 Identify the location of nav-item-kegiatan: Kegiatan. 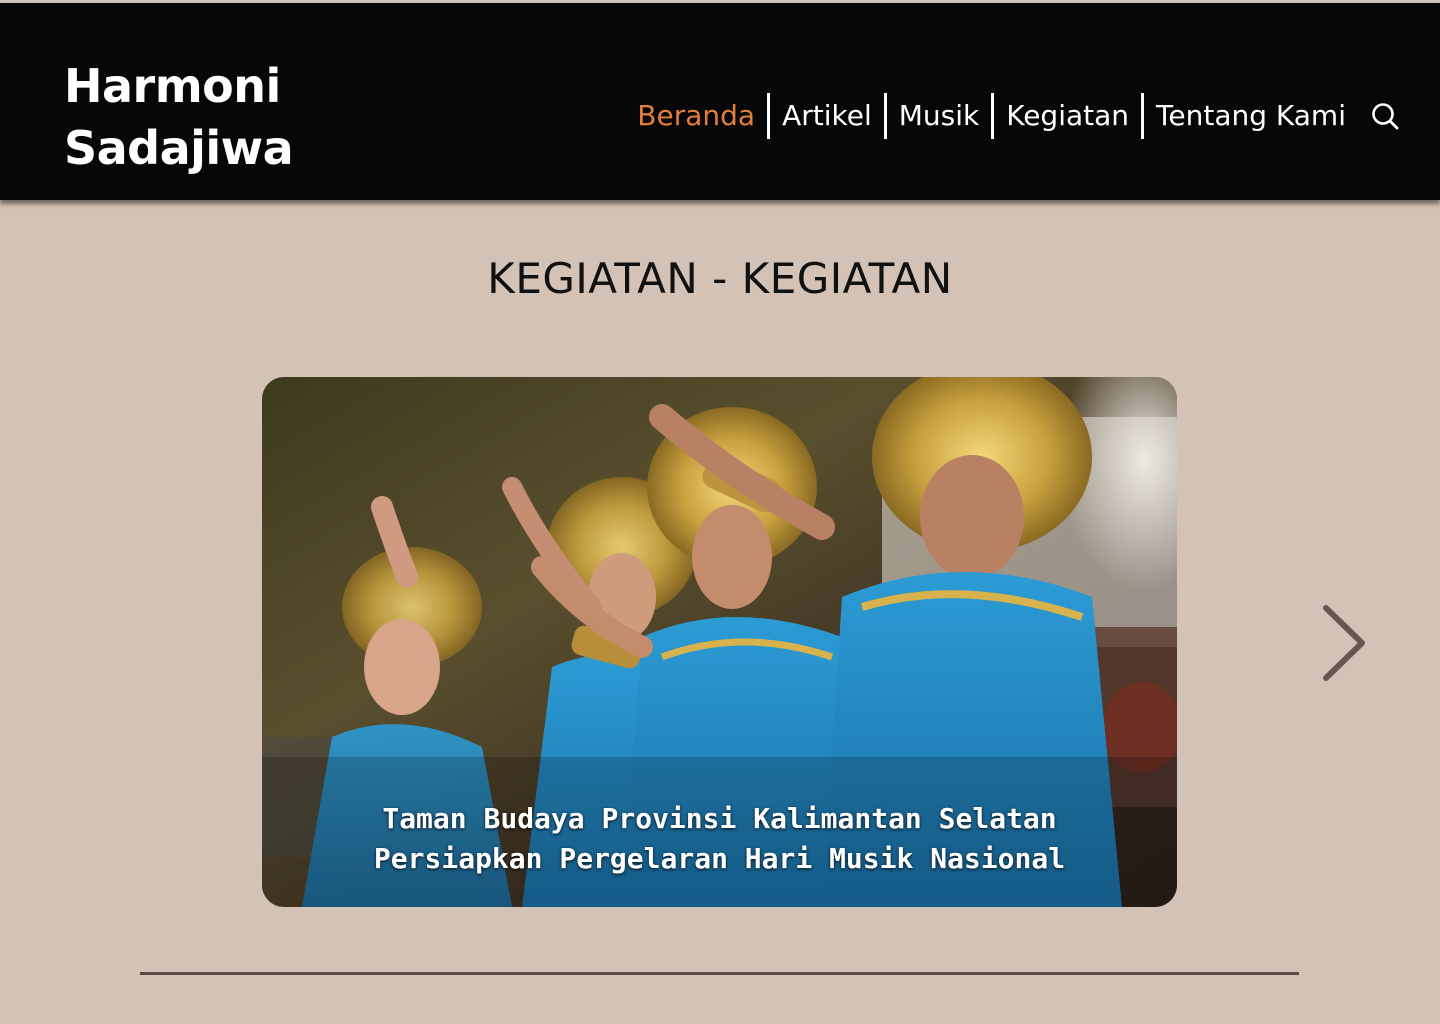
(1066, 116).